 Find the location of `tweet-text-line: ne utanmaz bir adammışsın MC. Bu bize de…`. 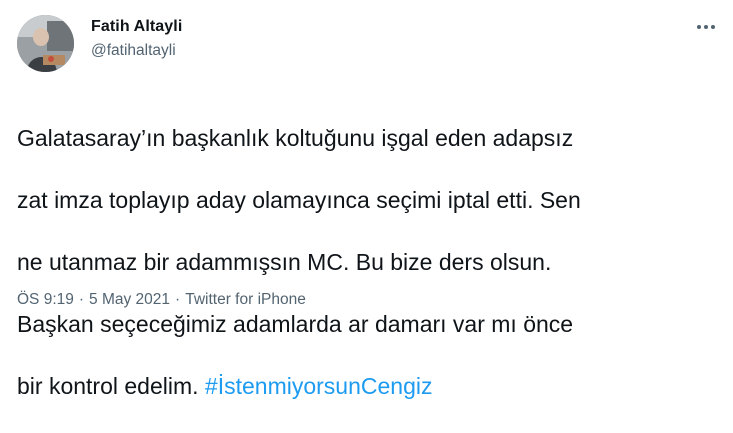

tweet-text-line: ne utanmaz bir adammışsın MC. Bu bize de… is located at coordinates (284, 262).